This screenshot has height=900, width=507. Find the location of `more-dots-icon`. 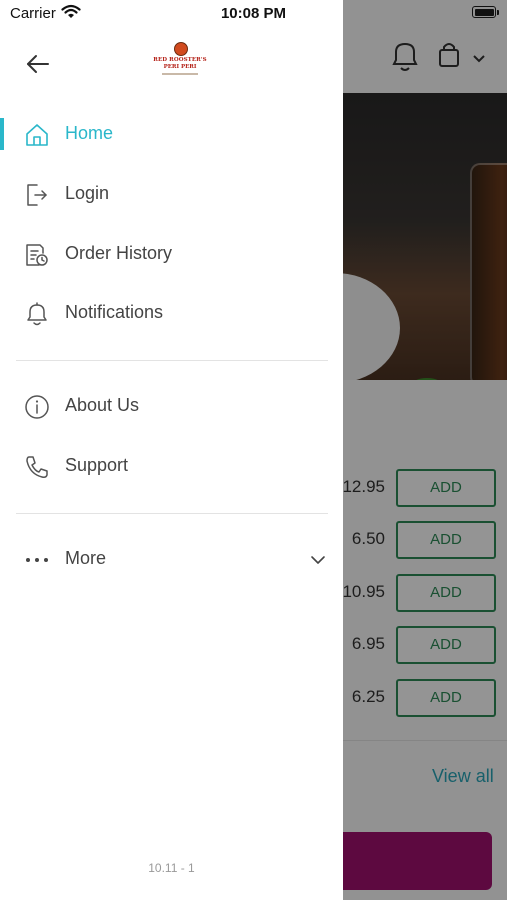

more-dots-icon is located at coordinates (37, 560).